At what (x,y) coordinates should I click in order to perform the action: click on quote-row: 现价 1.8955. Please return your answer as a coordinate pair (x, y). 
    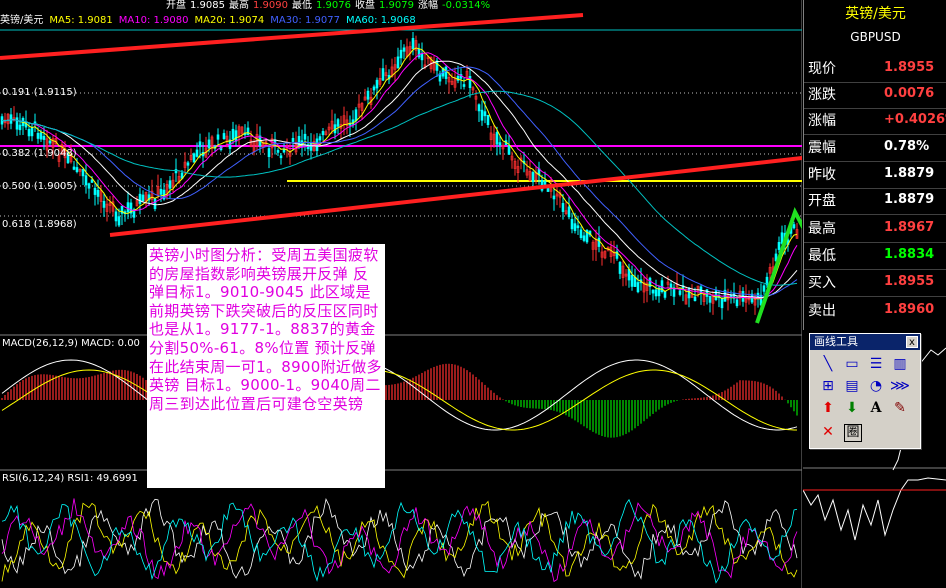
    Looking at the image, I should click on (875, 69).